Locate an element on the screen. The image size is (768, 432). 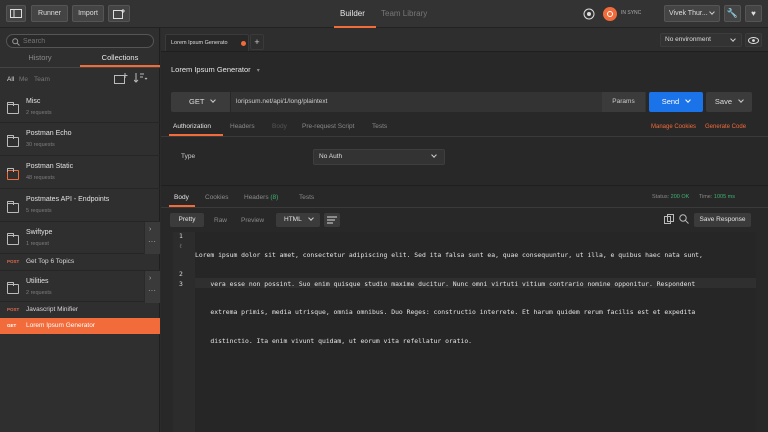
tab-builder: Builder is located at coordinates (352, 14).